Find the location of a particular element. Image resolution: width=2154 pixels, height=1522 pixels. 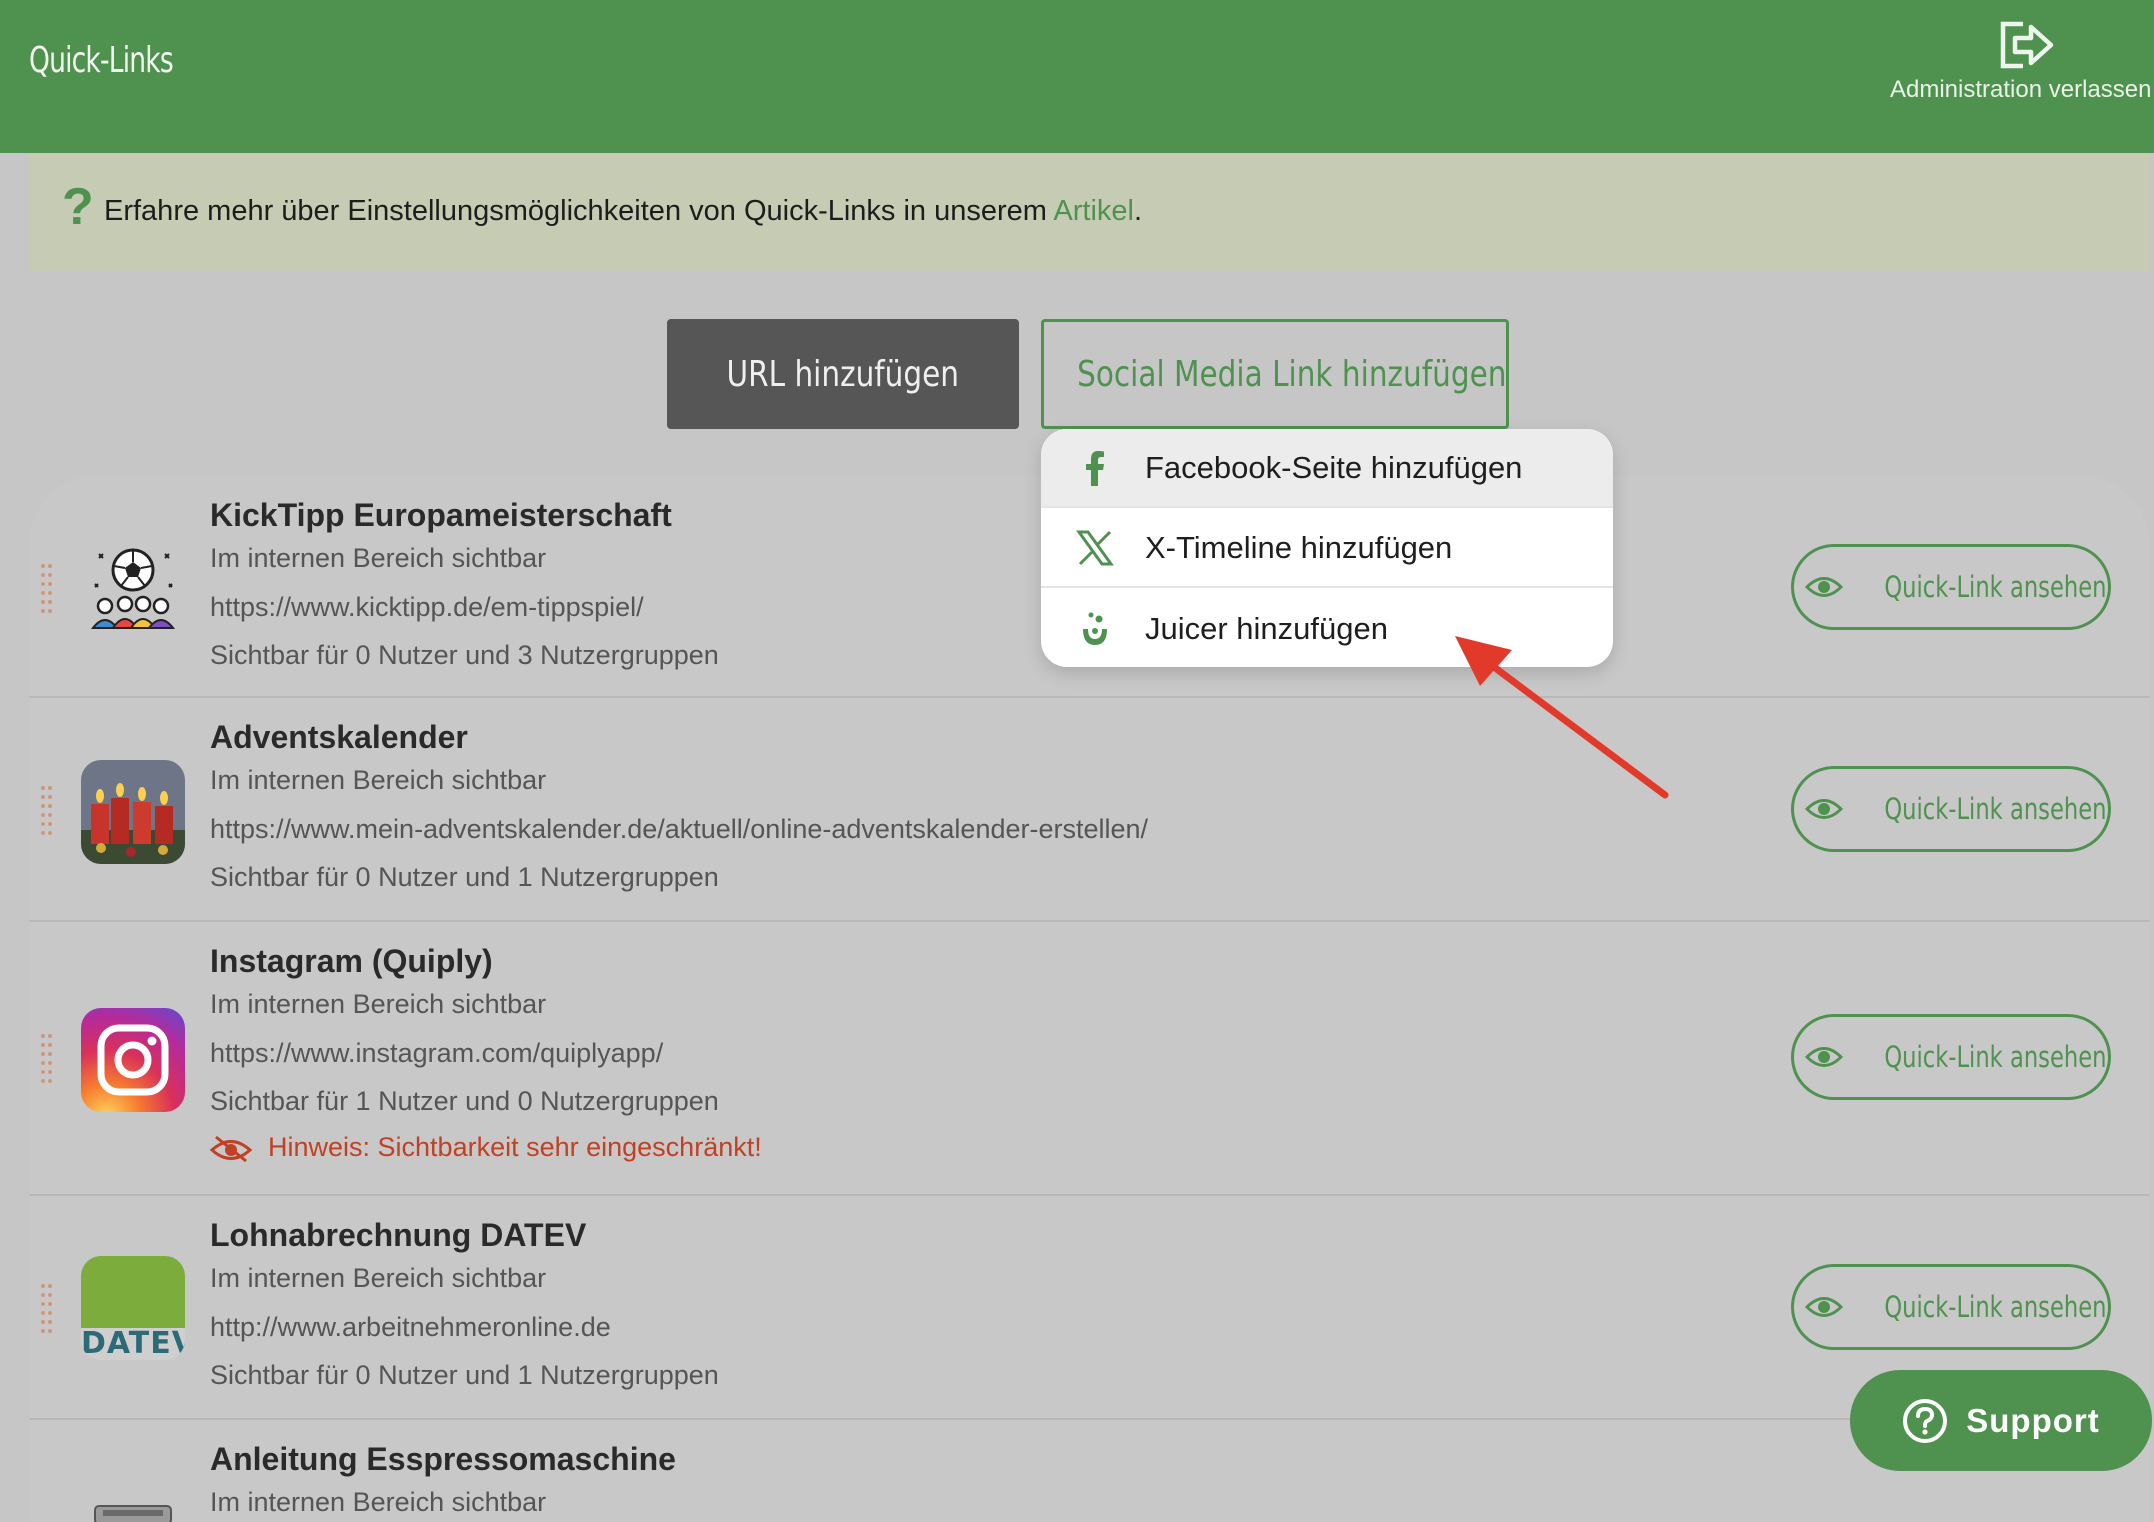

exit-administration-button: Administration verlassen is located at coordinates (2017, 68).